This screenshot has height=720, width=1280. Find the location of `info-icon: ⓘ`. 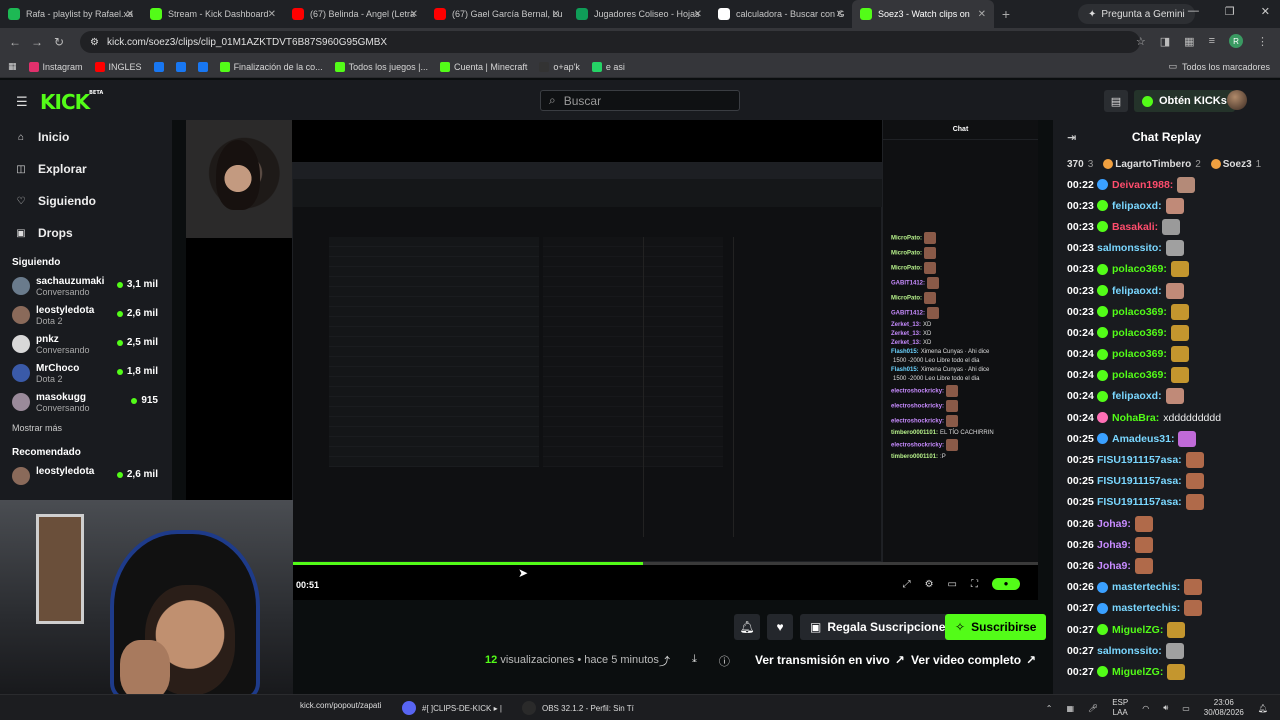

info-icon: ⓘ is located at coordinates (724, 661).